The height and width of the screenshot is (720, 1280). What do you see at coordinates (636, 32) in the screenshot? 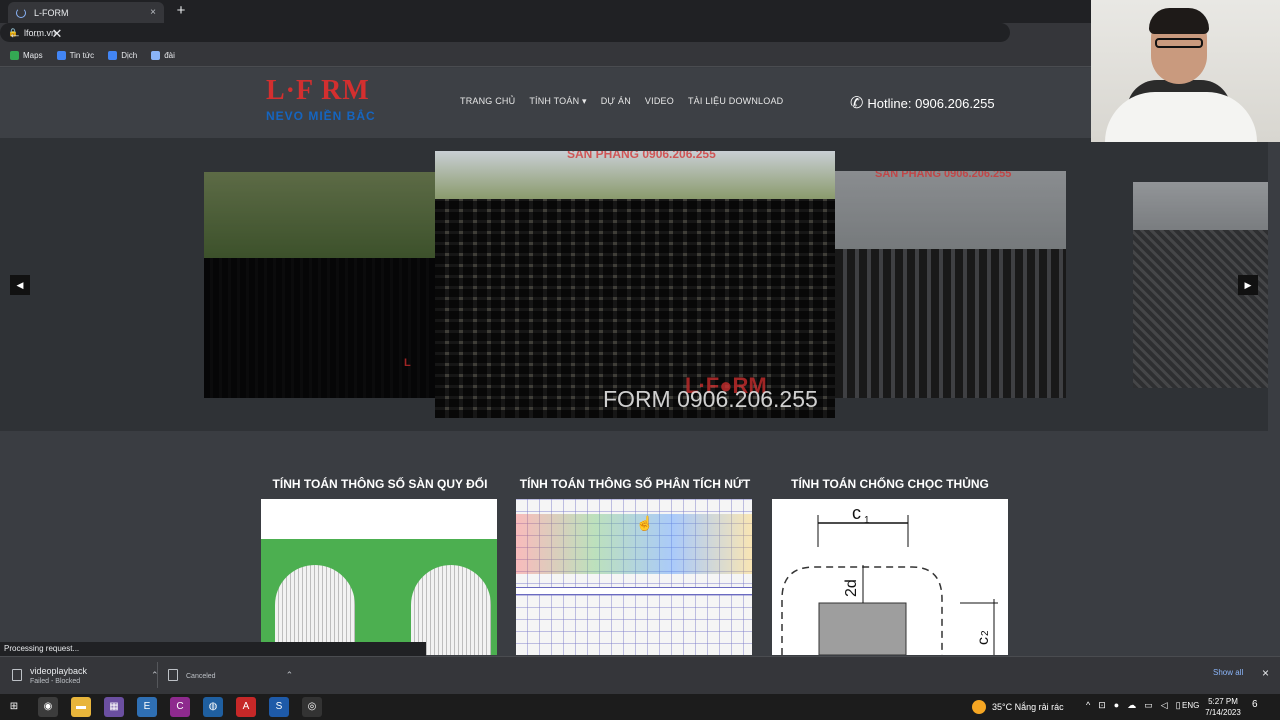
I see `address-bar: 🔒 lform.vn G ⇄ ↗ ☆` at bounding box center [636, 32].